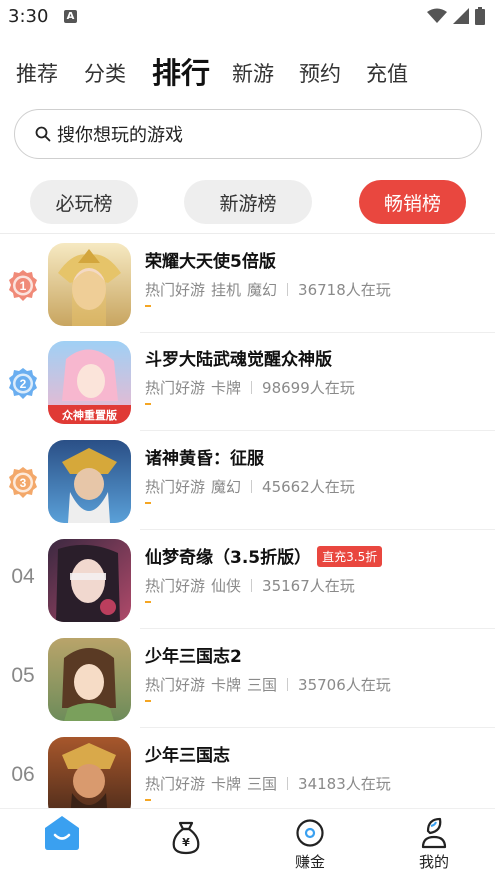  What do you see at coordinates (253, 73) in the screenshot?
I see `tab-new-games: 新游` at bounding box center [253, 73].